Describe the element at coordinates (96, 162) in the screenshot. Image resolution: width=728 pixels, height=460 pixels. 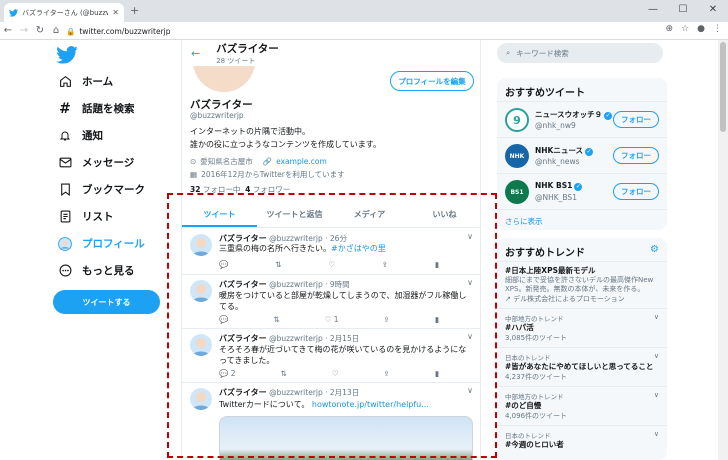
I see `nav-messages: メッセージ` at that location.